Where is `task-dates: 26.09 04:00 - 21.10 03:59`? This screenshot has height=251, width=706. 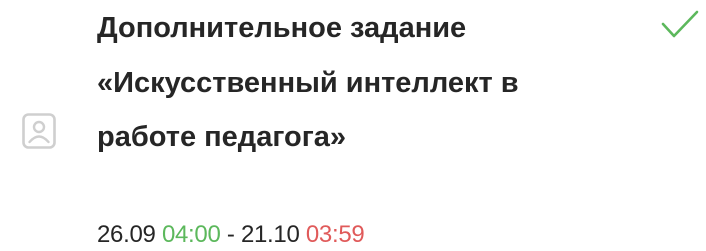
task-dates: 26.09 04:00 - 21.10 03:59 is located at coordinates (231, 235).